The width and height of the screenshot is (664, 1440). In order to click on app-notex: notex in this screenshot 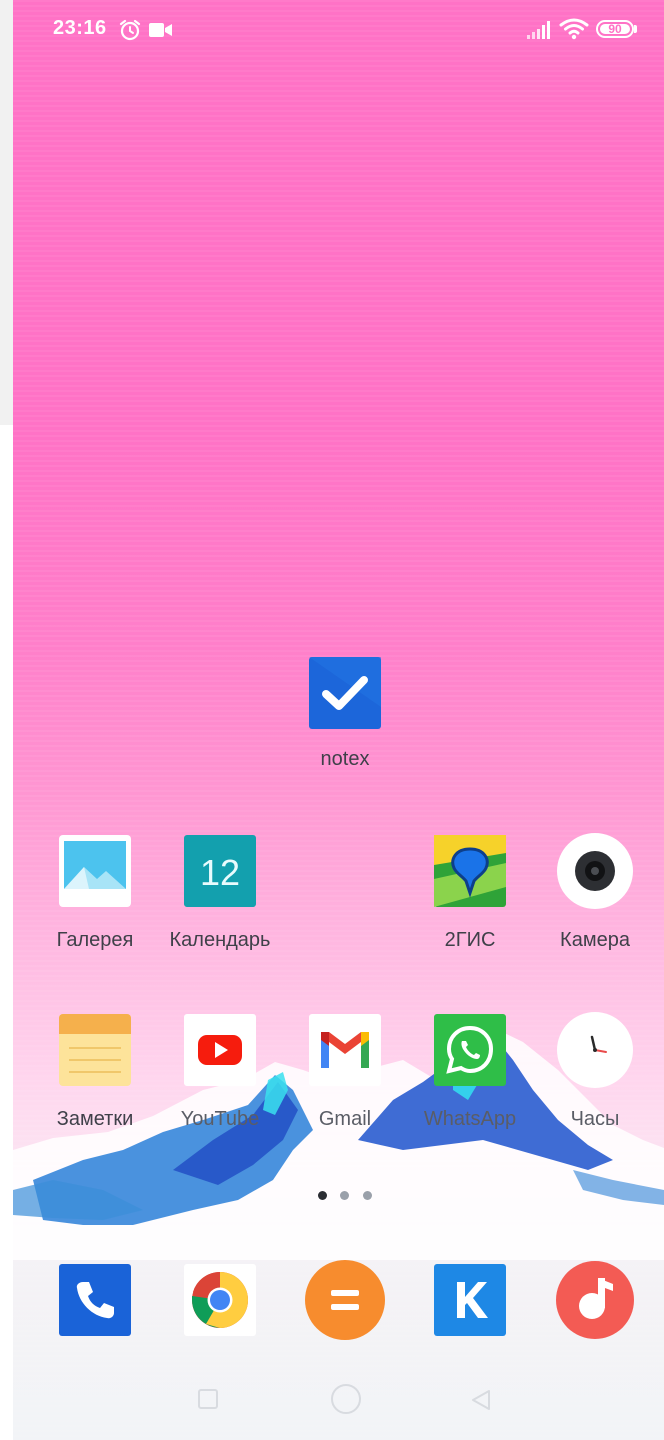, I will do `click(345, 714)`.